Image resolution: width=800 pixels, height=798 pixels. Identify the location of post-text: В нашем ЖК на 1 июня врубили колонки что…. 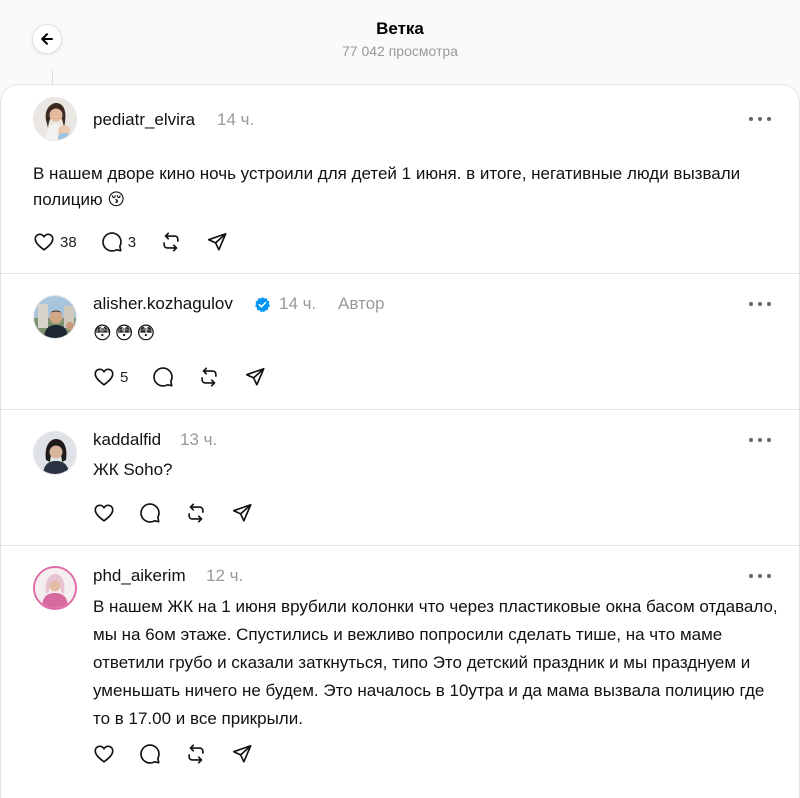
(435, 662).